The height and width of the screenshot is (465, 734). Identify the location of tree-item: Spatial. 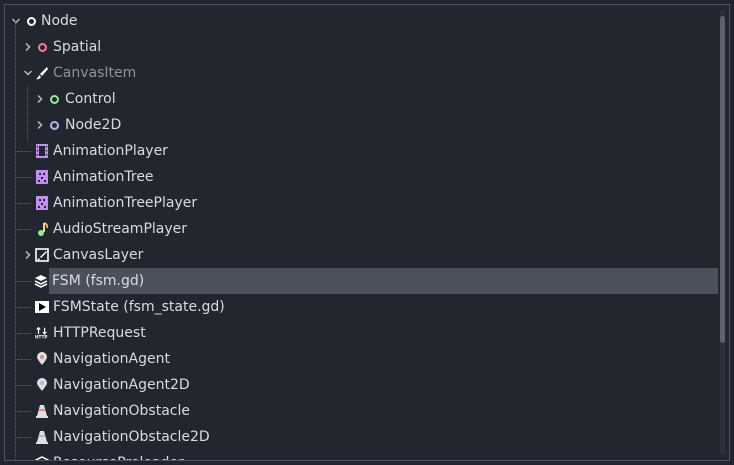
(362, 47).